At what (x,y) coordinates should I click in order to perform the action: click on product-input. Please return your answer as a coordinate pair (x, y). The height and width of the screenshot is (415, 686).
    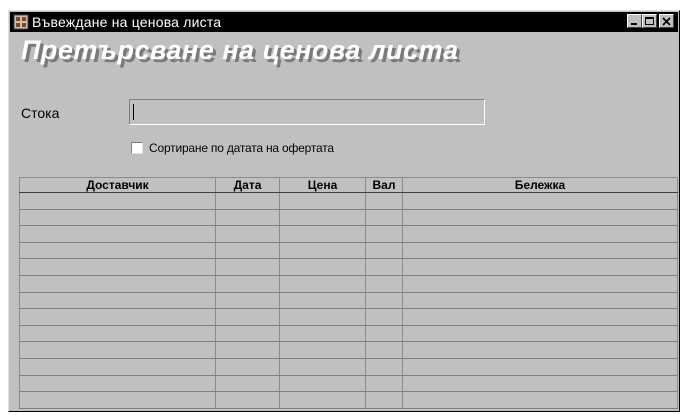
    Looking at the image, I should click on (307, 112).